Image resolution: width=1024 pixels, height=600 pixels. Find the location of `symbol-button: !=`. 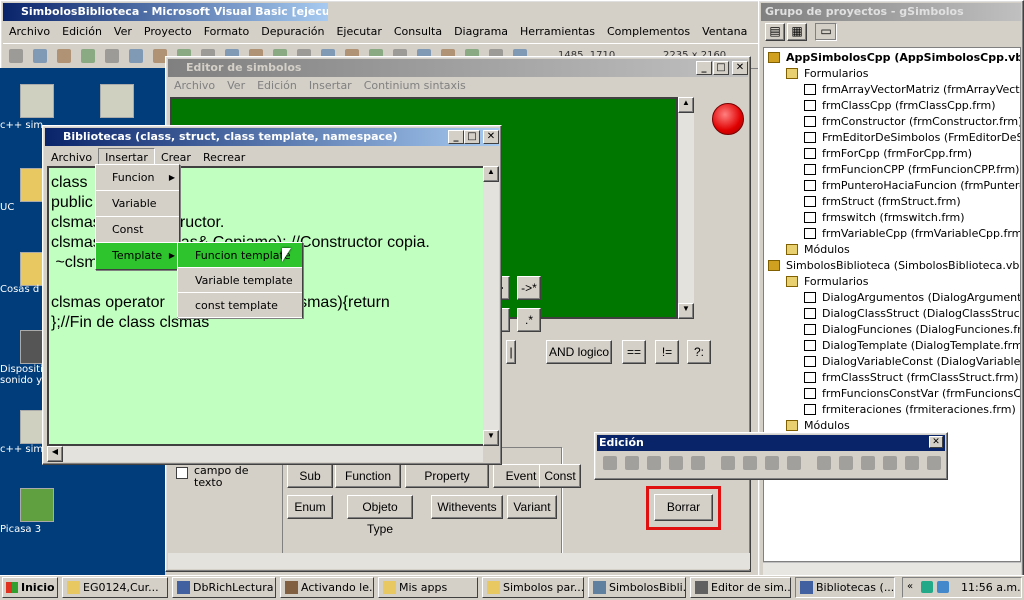

symbol-button: != is located at coordinates (667, 352).